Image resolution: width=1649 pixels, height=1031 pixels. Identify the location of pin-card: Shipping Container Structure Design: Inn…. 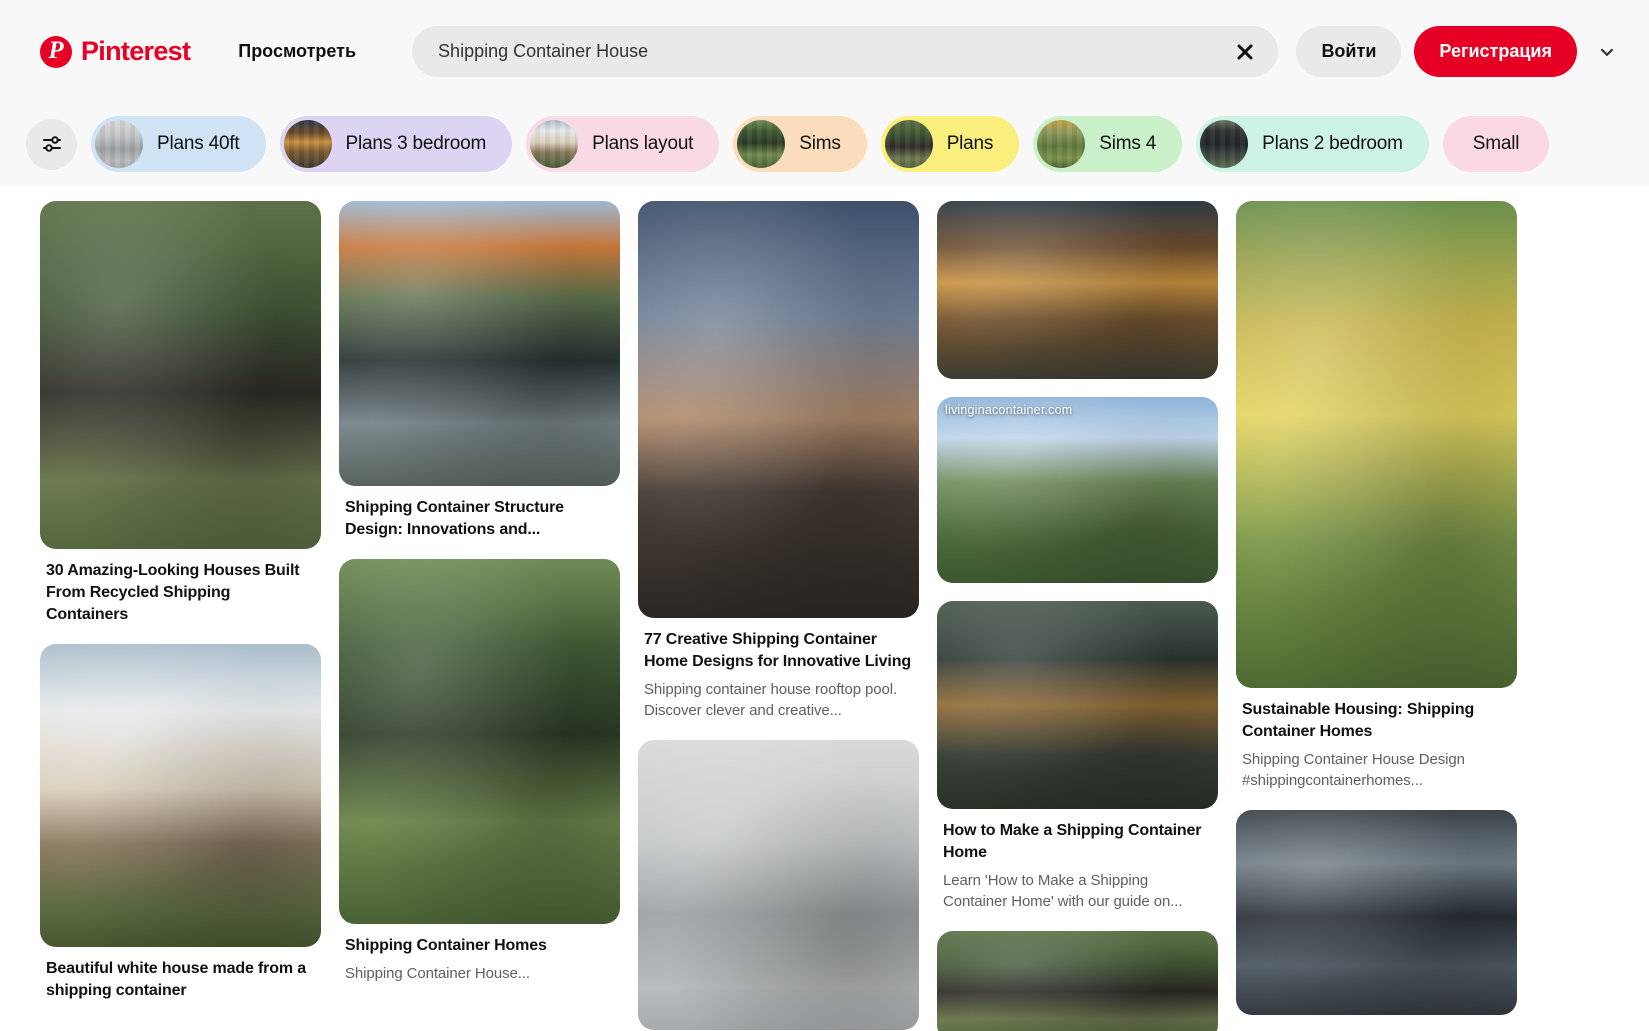
(479, 371).